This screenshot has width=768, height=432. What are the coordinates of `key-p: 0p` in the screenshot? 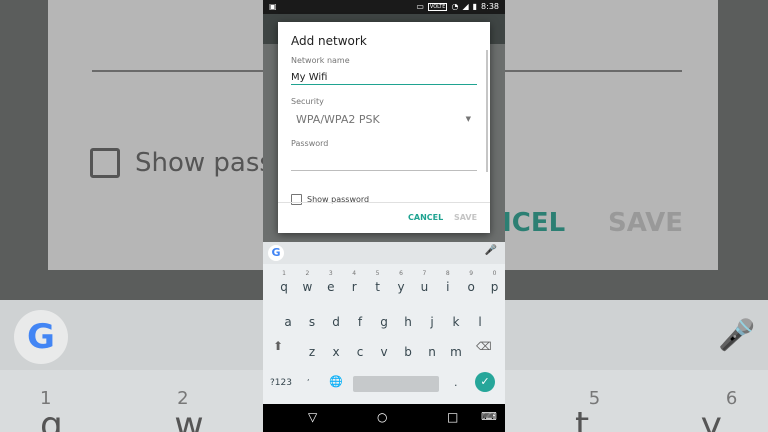 It's located at (494, 283).